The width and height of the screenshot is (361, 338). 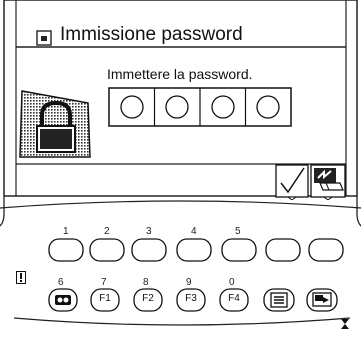 I want to click on key-f2: F2, so click(x=148, y=300).